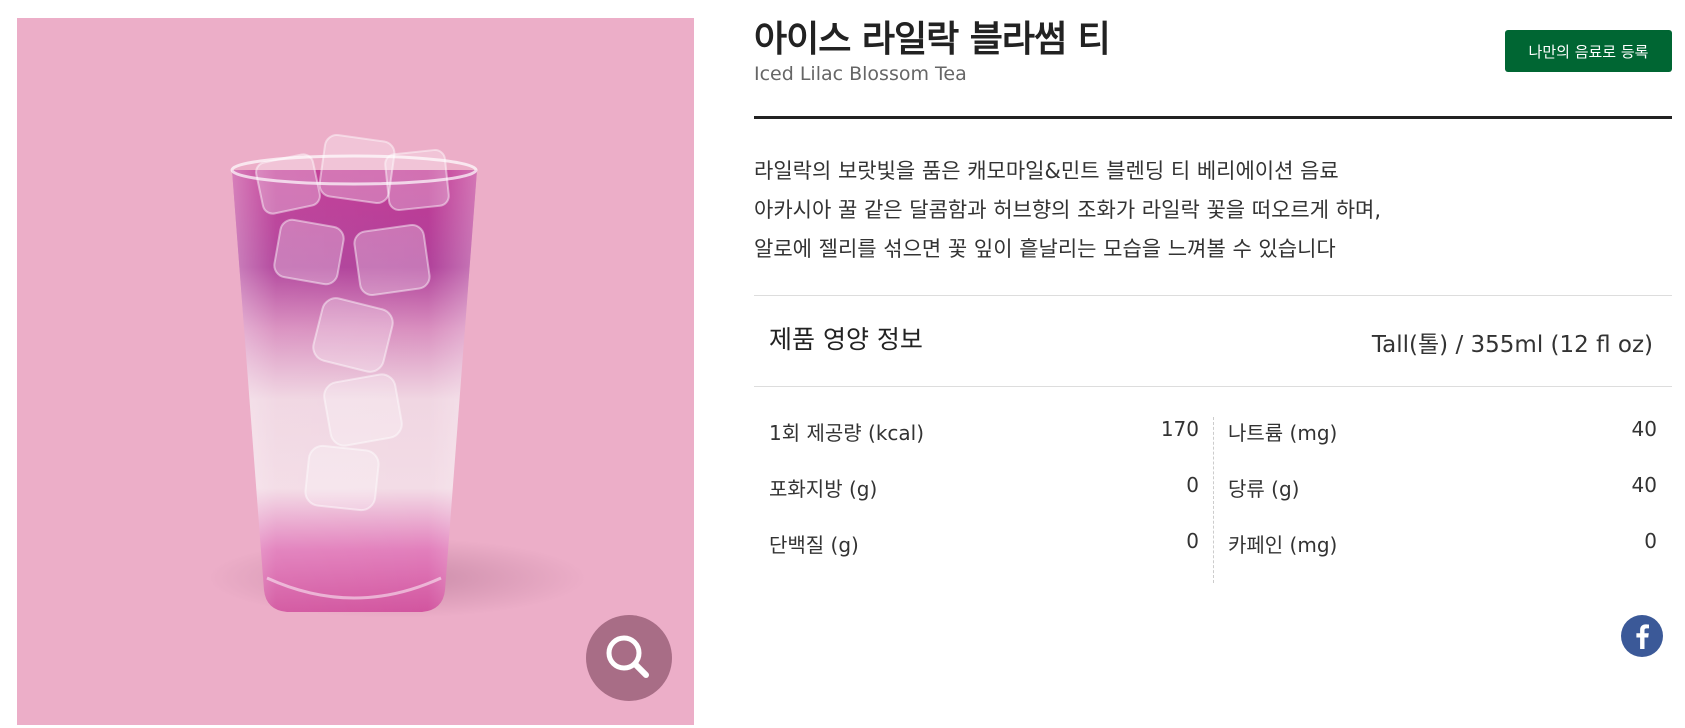 This screenshot has width=1685, height=728. I want to click on zoom-button, so click(629, 658).